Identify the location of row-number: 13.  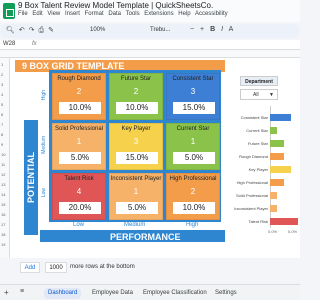
(3, 184).